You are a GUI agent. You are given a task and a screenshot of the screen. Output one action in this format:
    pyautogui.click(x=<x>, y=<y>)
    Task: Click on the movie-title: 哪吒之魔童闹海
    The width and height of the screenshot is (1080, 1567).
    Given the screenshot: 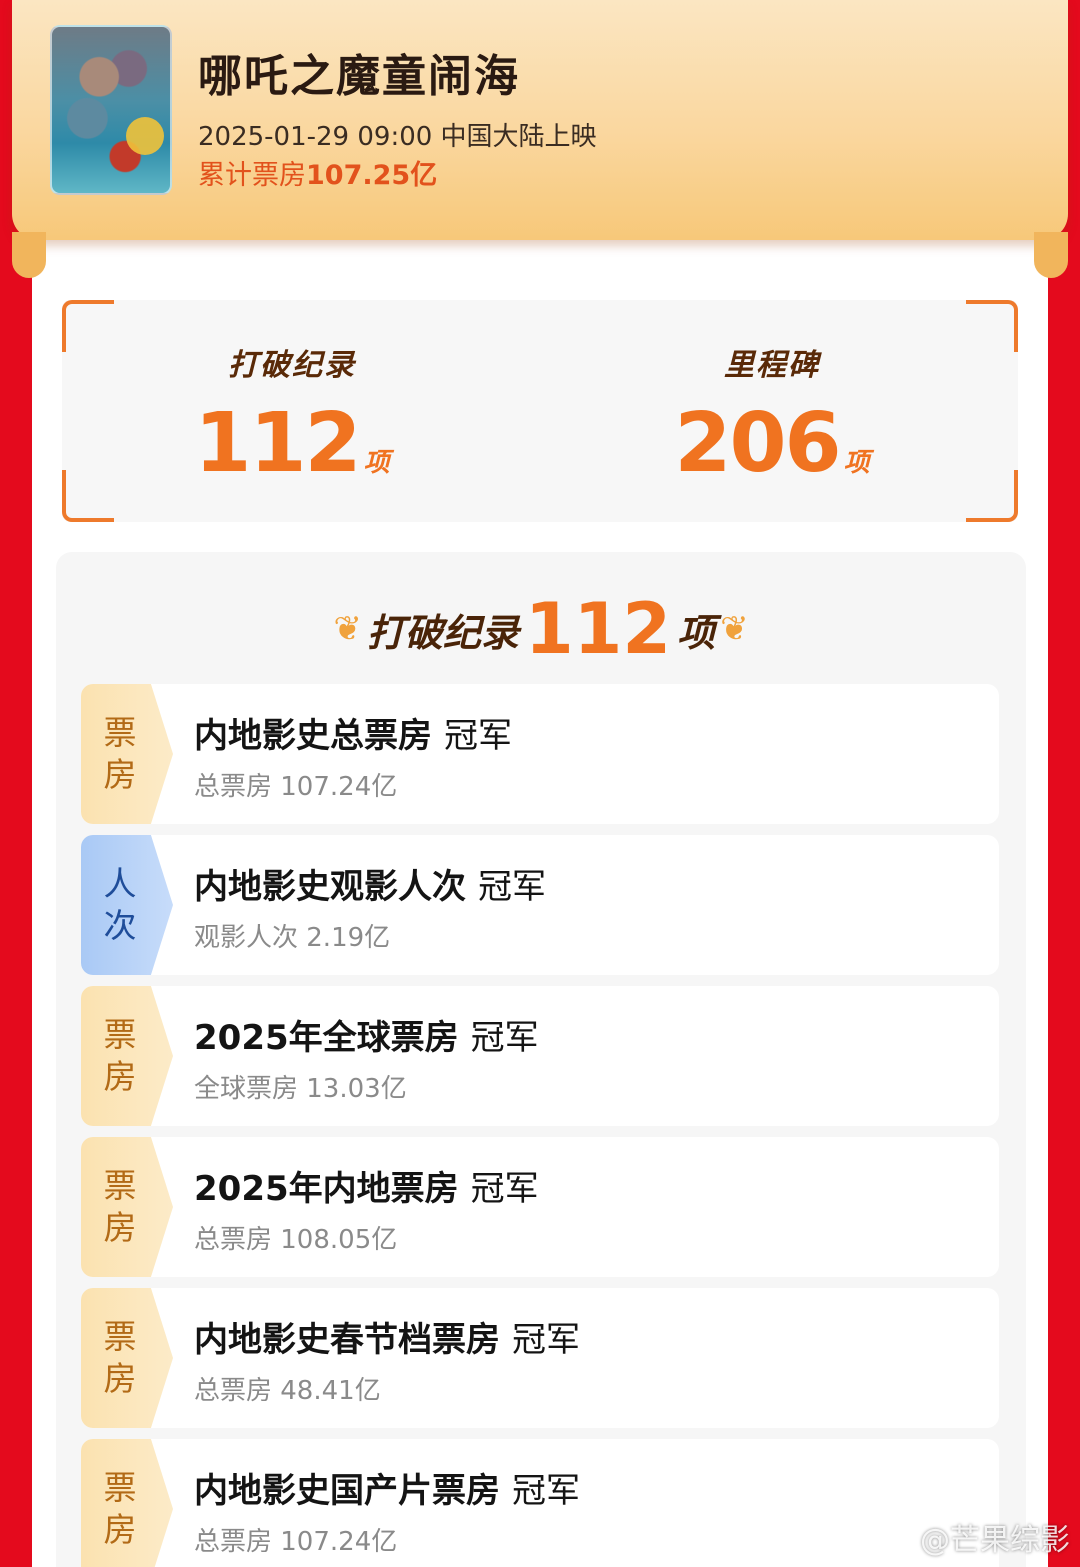 What is the action you would take?
    pyautogui.click(x=359, y=76)
    